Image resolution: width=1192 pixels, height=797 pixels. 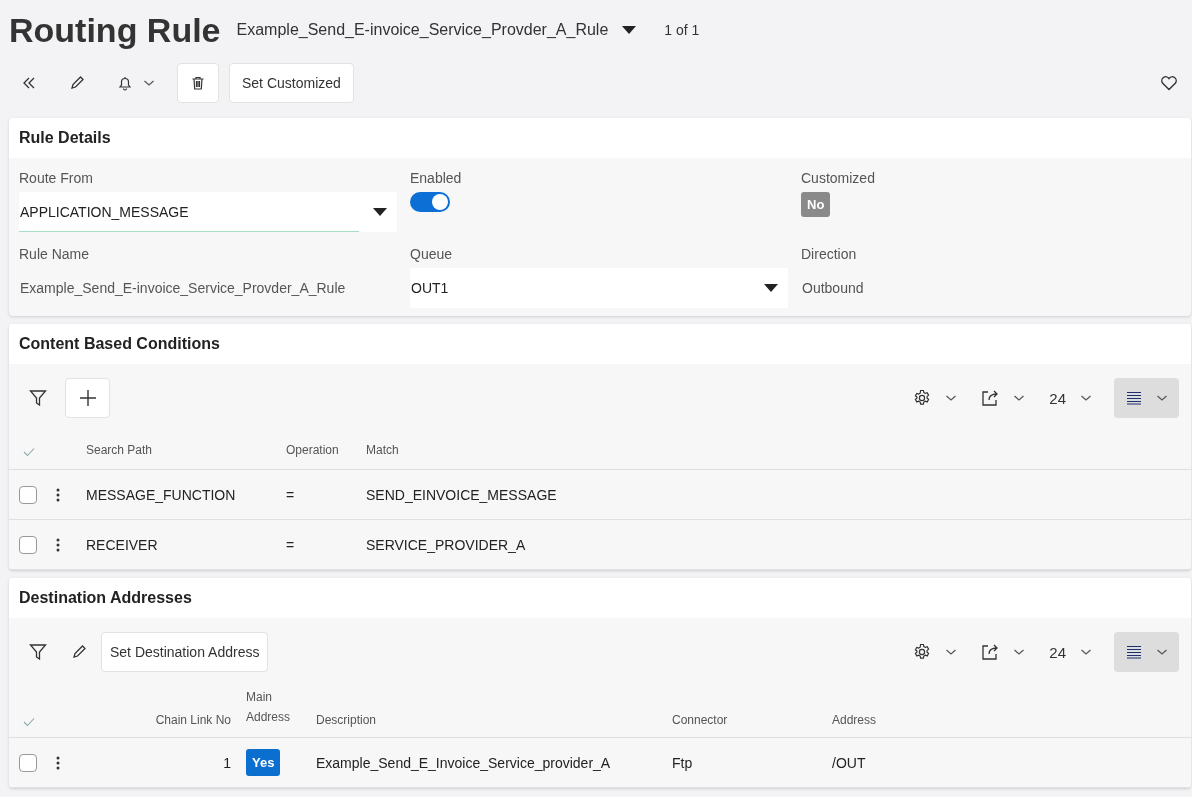 What do you see at coordinates (291, 83) in the screenshot?
I see `set-customized-button: Set Customized` at bounding box center [291, 83].